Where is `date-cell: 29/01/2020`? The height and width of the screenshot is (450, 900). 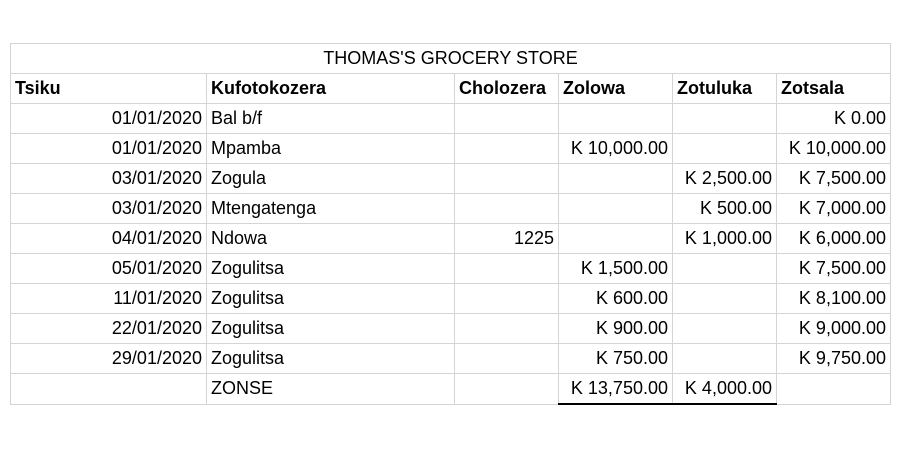 date-cell: 29/01/2020 is located at coordinates (108, 358).